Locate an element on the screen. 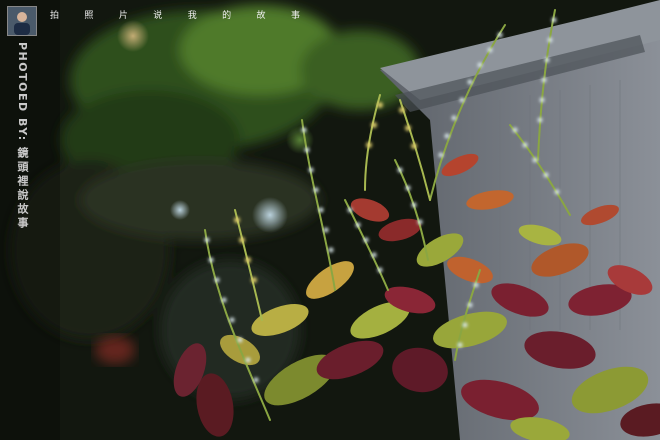  title-char: 照 is located at coordinates (89, 15).